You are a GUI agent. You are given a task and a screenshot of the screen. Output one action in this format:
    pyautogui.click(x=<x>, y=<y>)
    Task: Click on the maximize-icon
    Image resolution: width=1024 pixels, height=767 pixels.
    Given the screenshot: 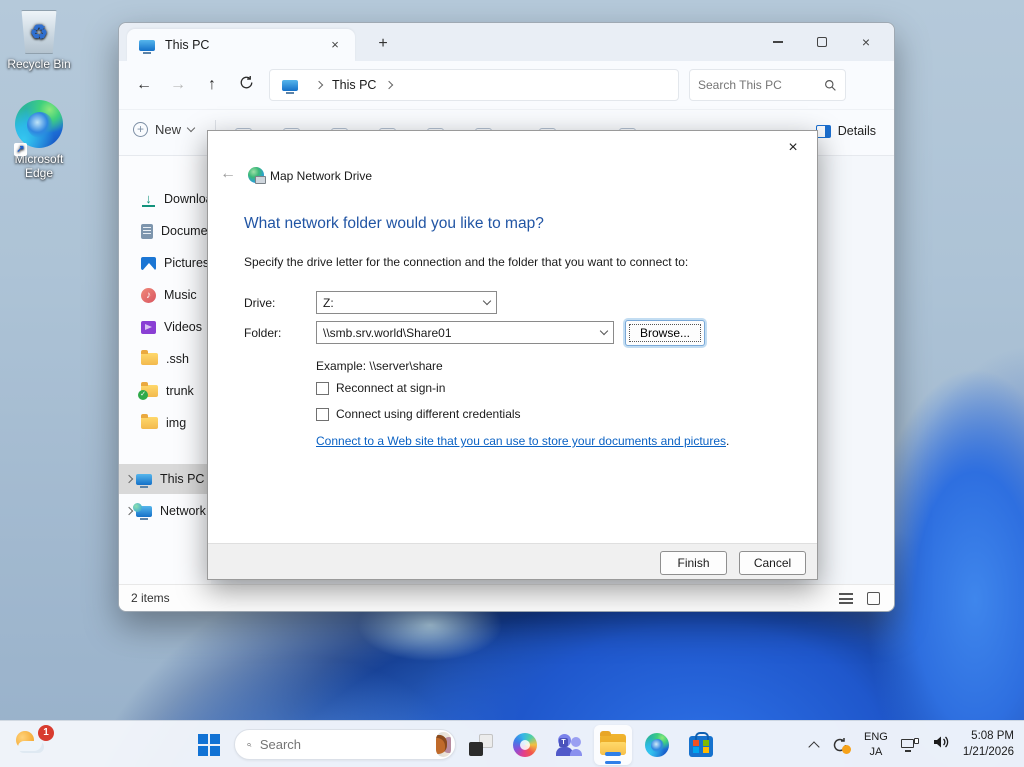 What is the action you would take?
    pyautogui.click(x=822, y=42)
    